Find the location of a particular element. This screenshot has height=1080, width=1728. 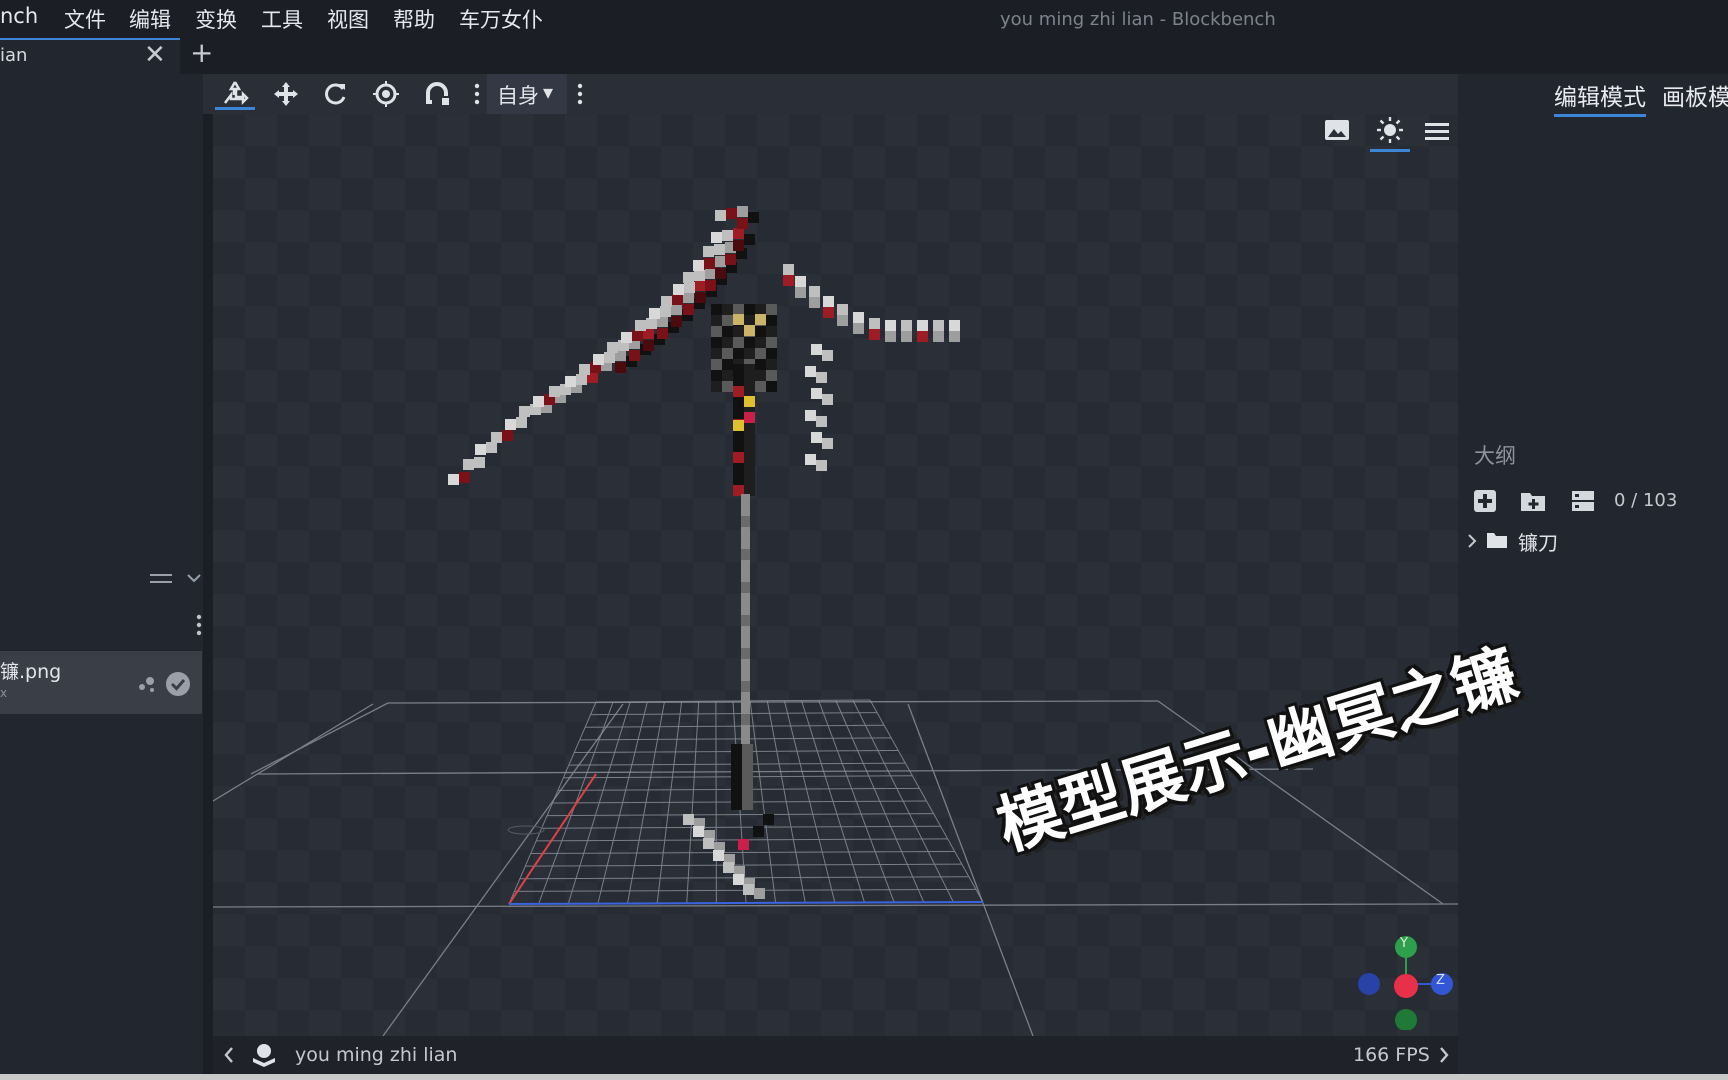

translate-tool-button is located at coordinates (286, 94).